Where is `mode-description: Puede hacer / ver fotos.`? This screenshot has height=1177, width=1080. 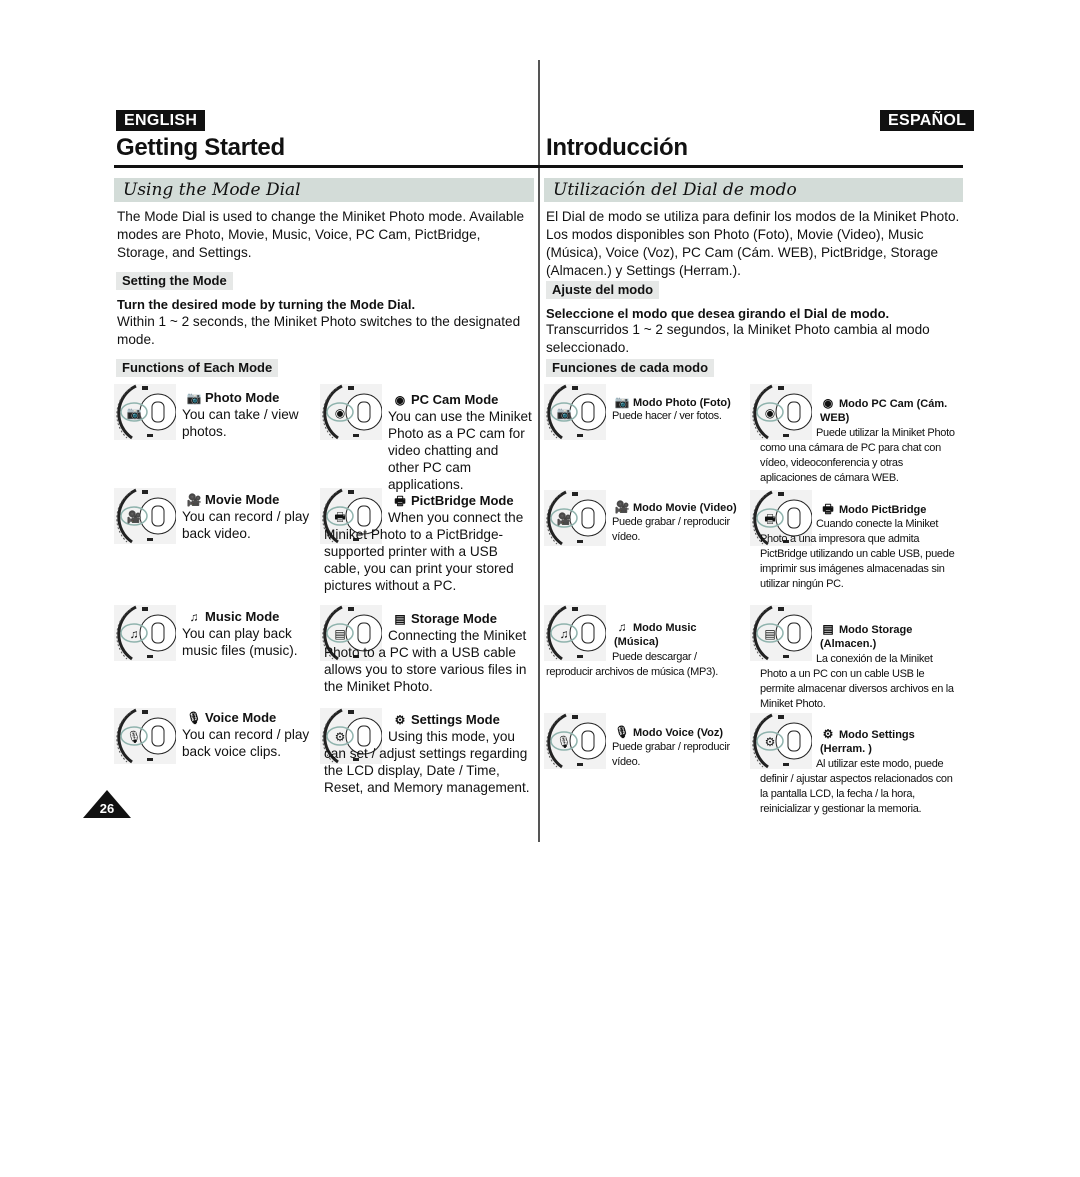 mode-description: Puede hacer / ver fotos. is located at coordinates (667, 416).